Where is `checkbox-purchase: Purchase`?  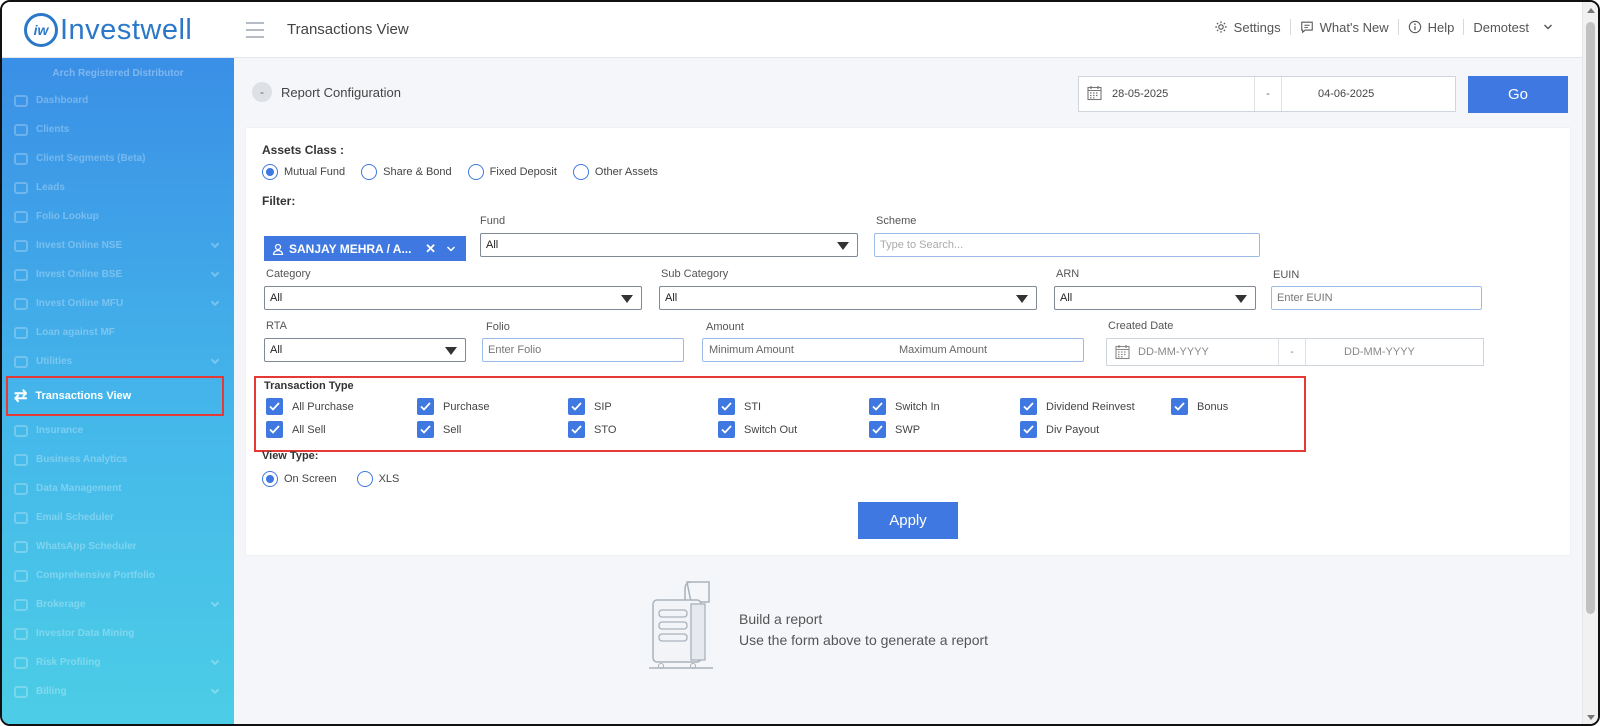
checkbox-purchase: Purchase is located at coordinates (453, 406).